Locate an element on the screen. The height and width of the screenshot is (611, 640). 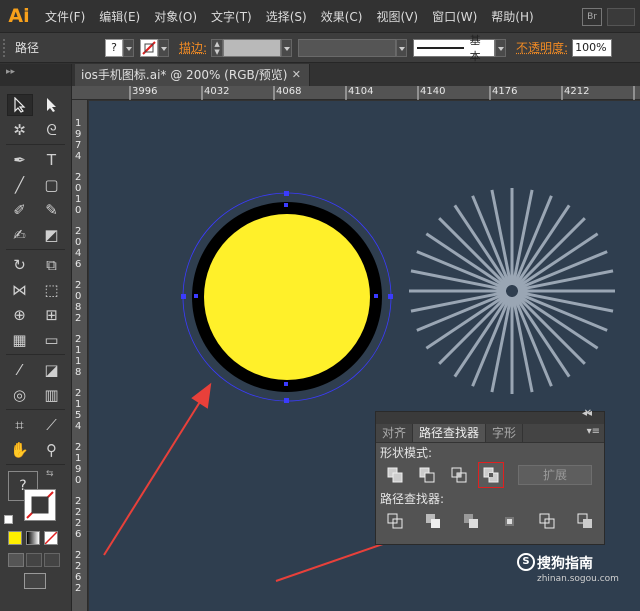
no-stroke-icon is located at coordinates (149, 47).